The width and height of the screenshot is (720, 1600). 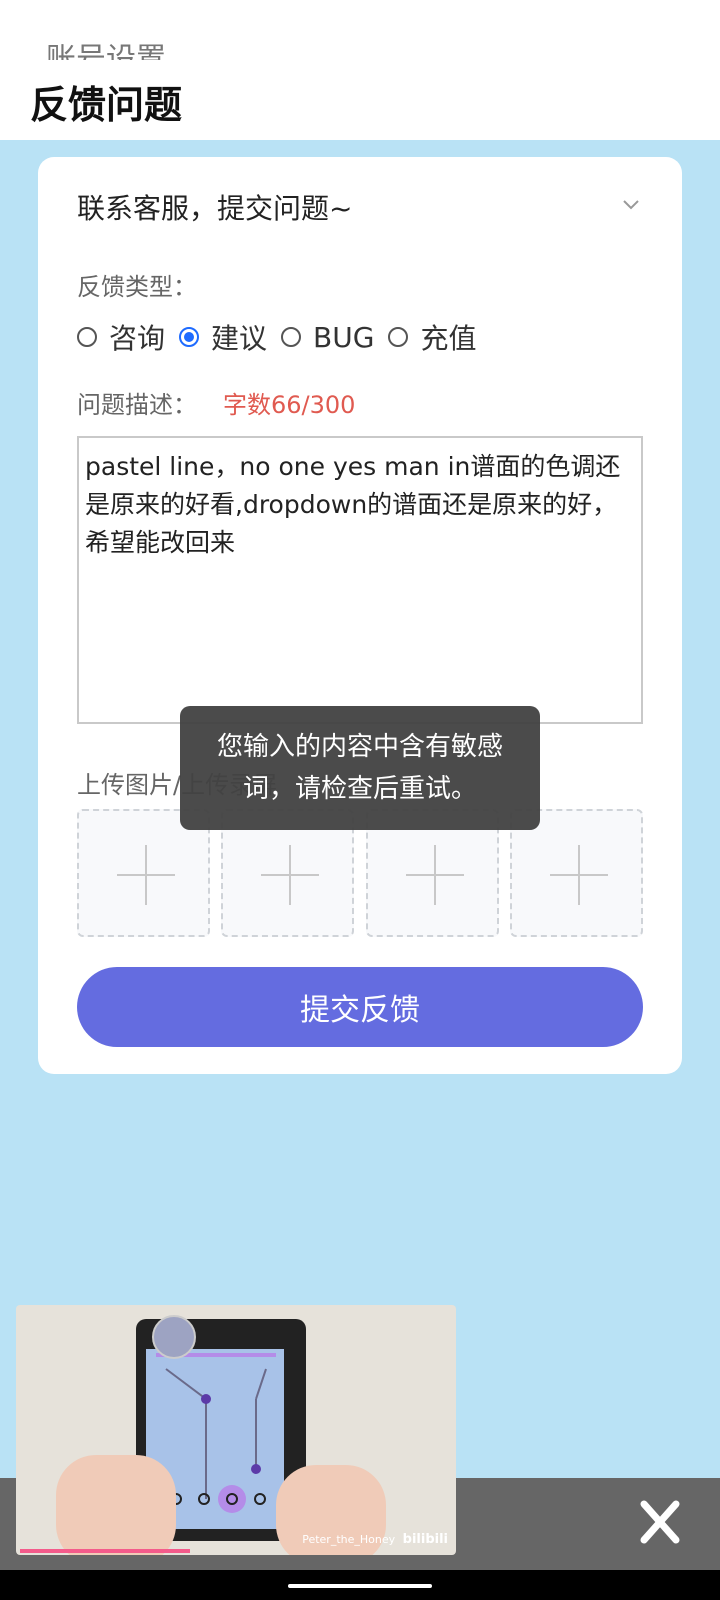 I want to click on radio-label: 咨询, so click(x=137, y=338).